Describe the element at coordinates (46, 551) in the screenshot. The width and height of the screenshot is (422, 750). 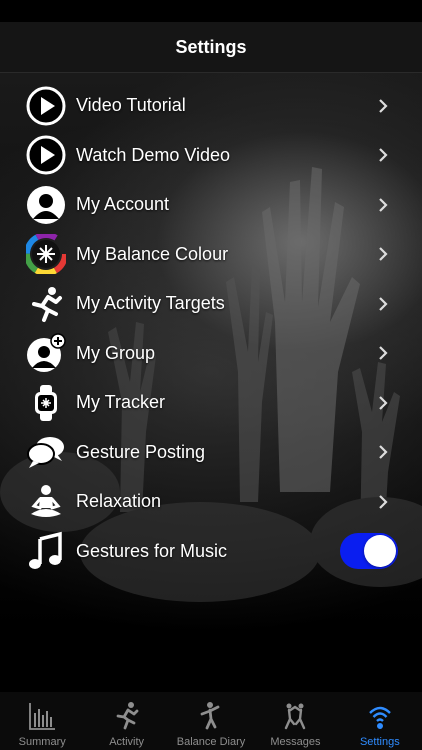
I see `music-note-icon` at that location.